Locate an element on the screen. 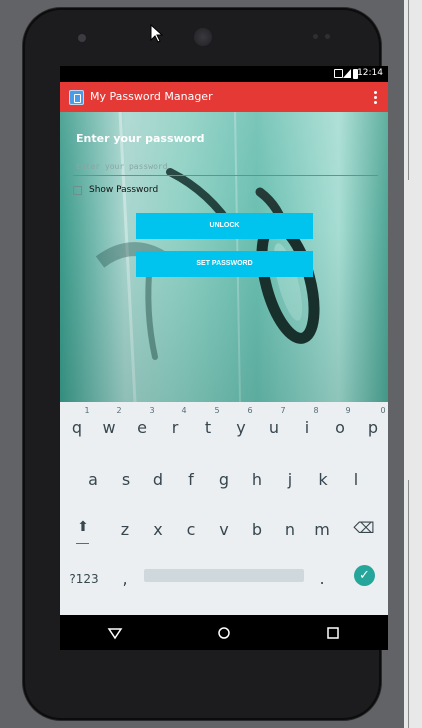 This screenshot has height=728, width=422. key-y: y is located at coordinates (241, 427).